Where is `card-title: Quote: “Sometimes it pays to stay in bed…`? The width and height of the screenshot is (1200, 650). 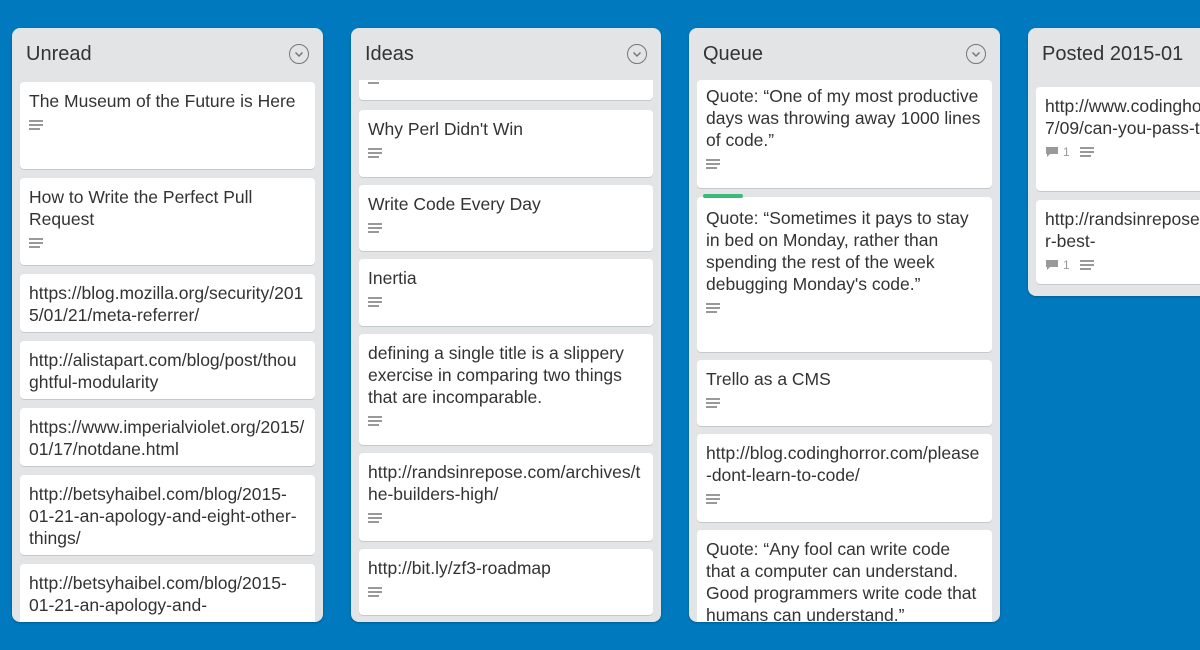 card-title: Quote: “Sometimes it pays to stay in bed… is located at coordinates (837, 251).